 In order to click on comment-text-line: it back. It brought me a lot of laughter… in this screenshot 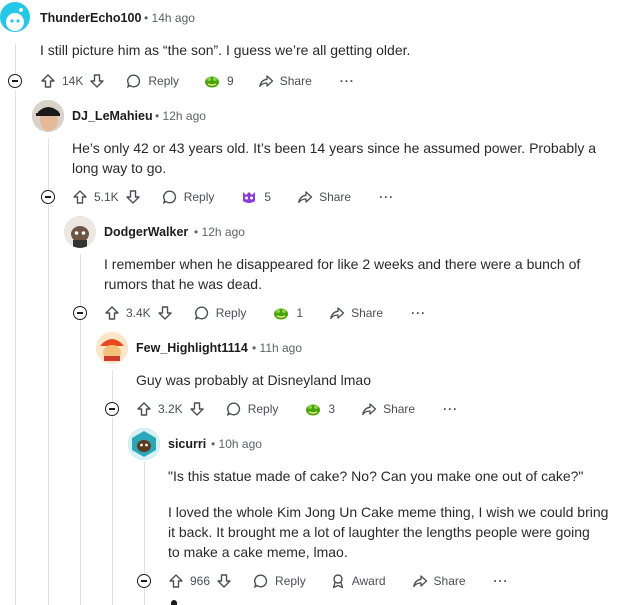, I will do `click(379, 532)`.